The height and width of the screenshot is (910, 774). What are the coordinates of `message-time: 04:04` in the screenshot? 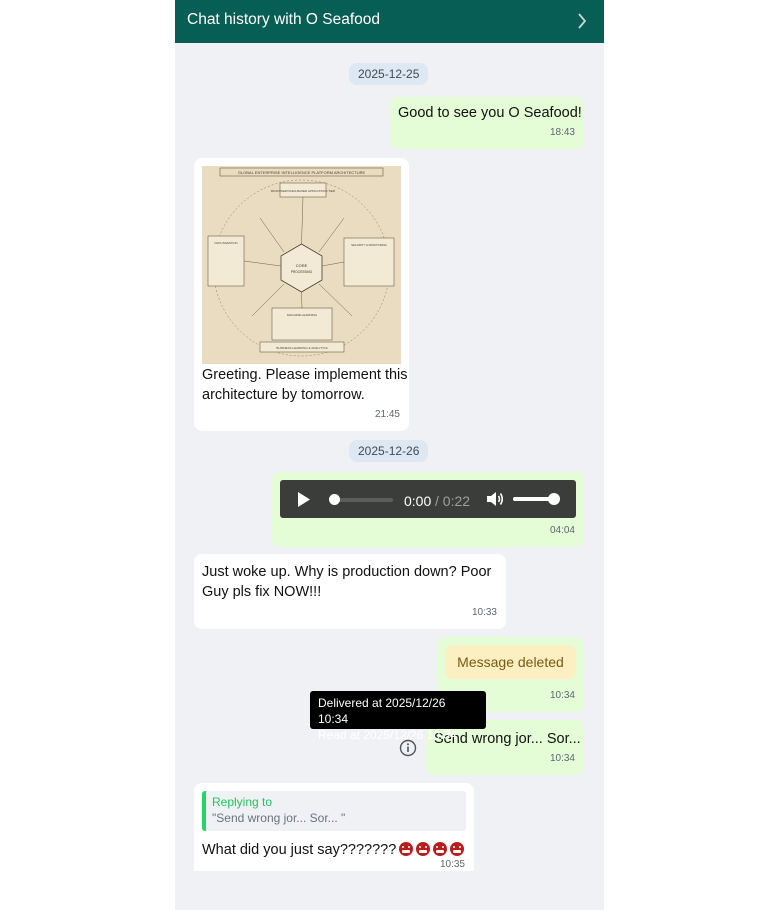 It's located at (562, 530).